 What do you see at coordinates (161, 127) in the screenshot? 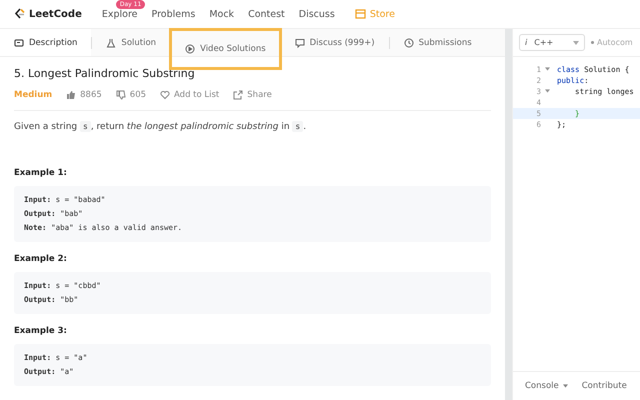
I see `problem-description: Given a string s , return the longest palindromic substring in s .` at bounding box center [161, 127].